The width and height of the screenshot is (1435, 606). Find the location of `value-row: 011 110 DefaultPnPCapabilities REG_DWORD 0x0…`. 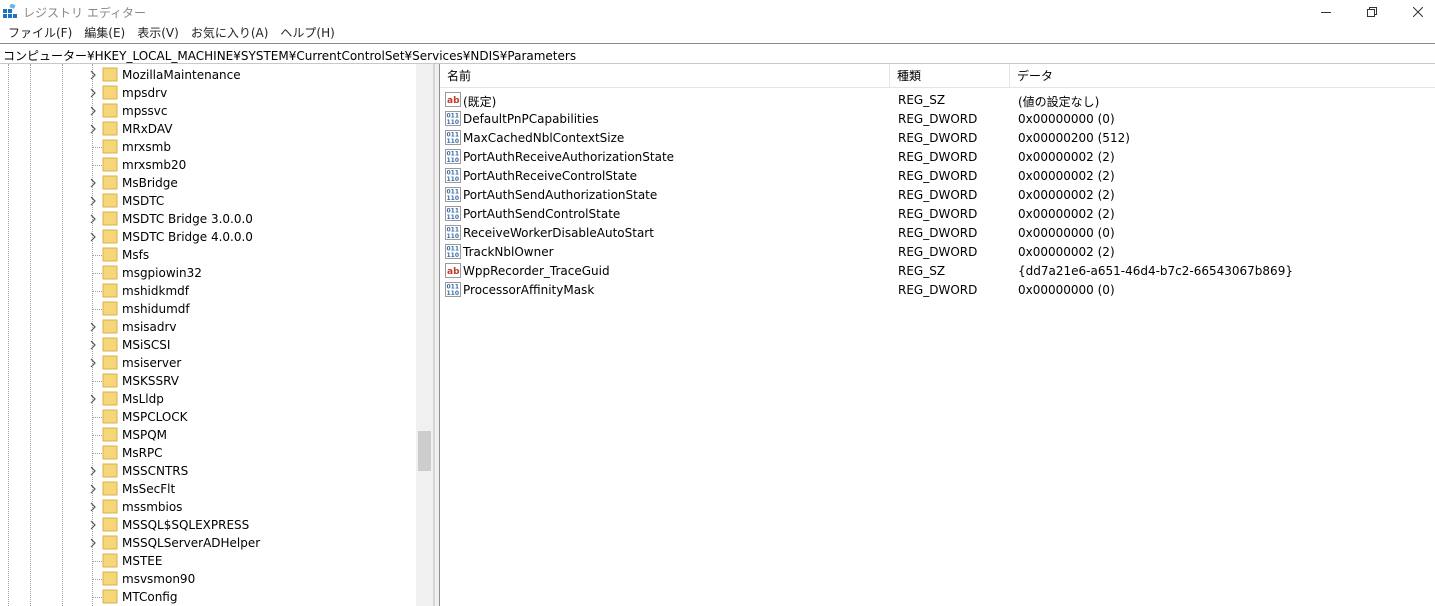

value-row: 011 110 DefaultPnPCapabilities REG_DWORD 0x0… is located at coordinates (937, 118).